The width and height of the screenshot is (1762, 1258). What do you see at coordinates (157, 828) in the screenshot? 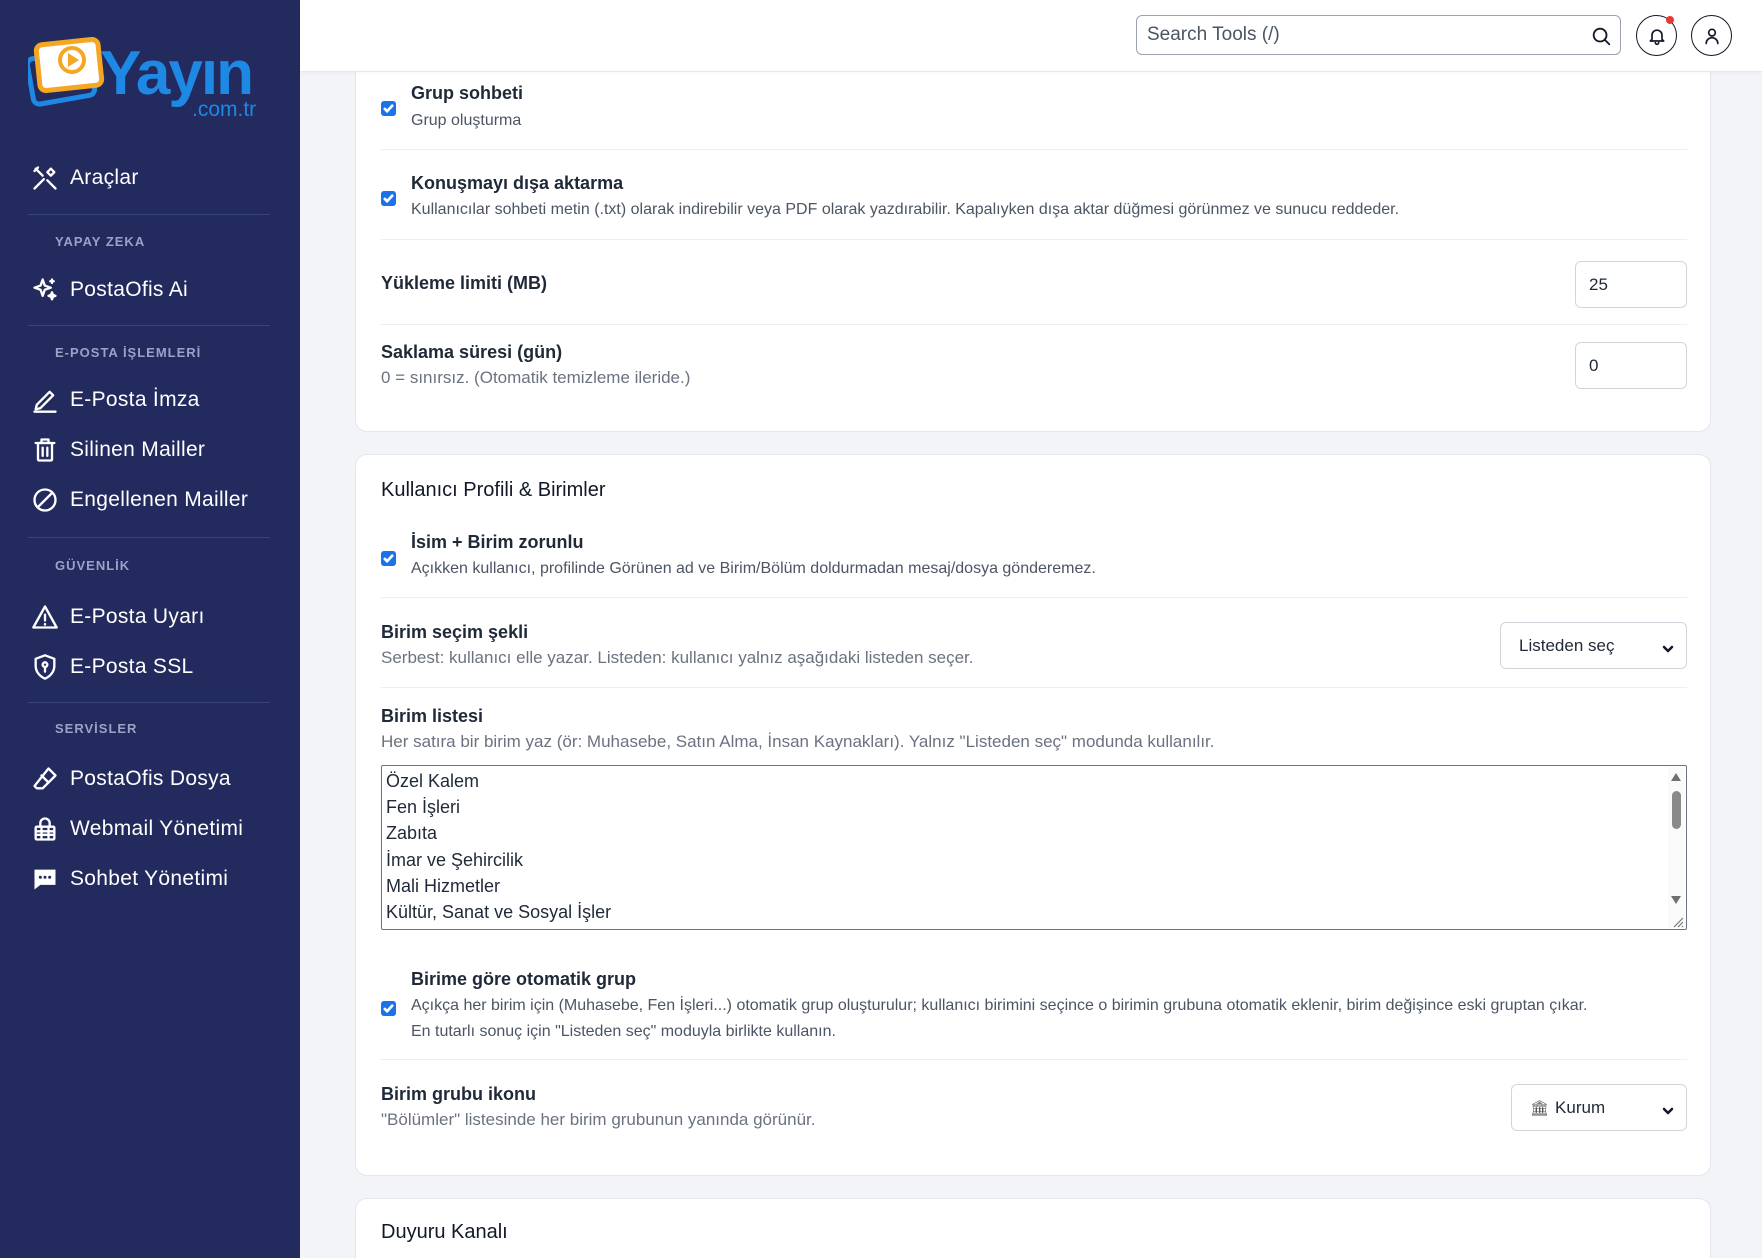
I see `sidebar-item-label: Webmail Yönetimi` at bounding box center [157, 828].